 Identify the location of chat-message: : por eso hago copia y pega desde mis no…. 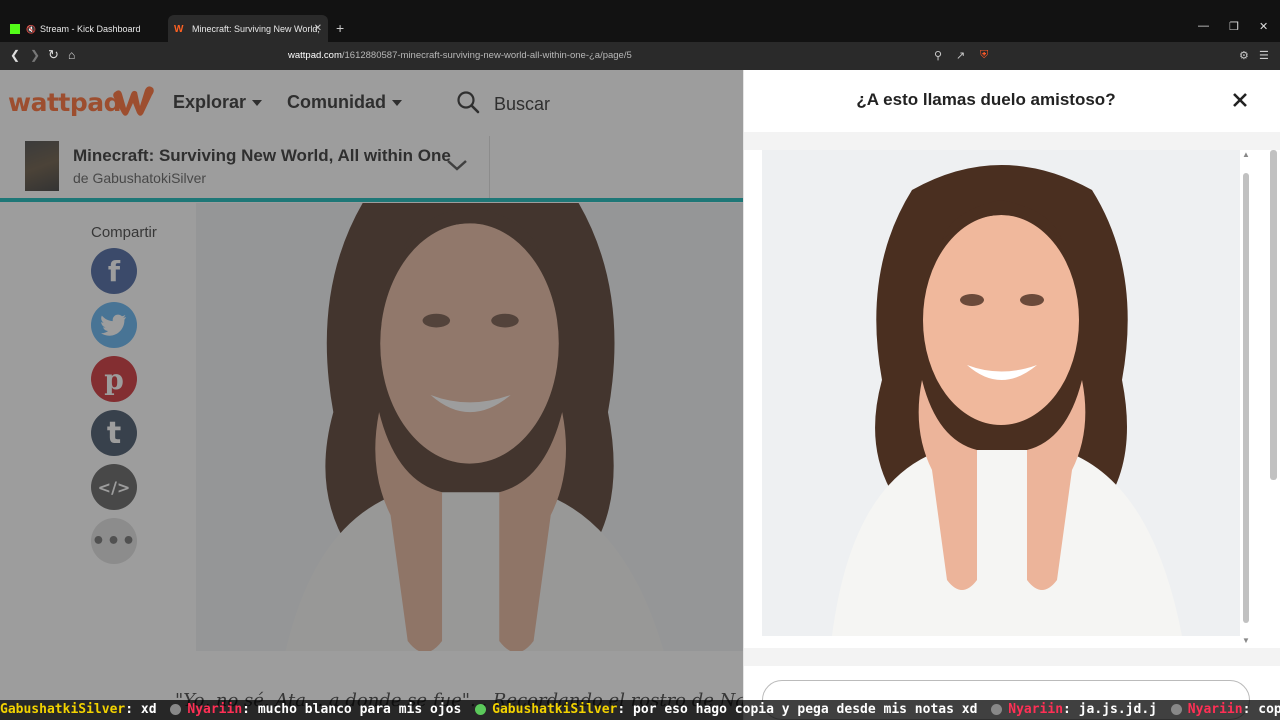
(797, 709).